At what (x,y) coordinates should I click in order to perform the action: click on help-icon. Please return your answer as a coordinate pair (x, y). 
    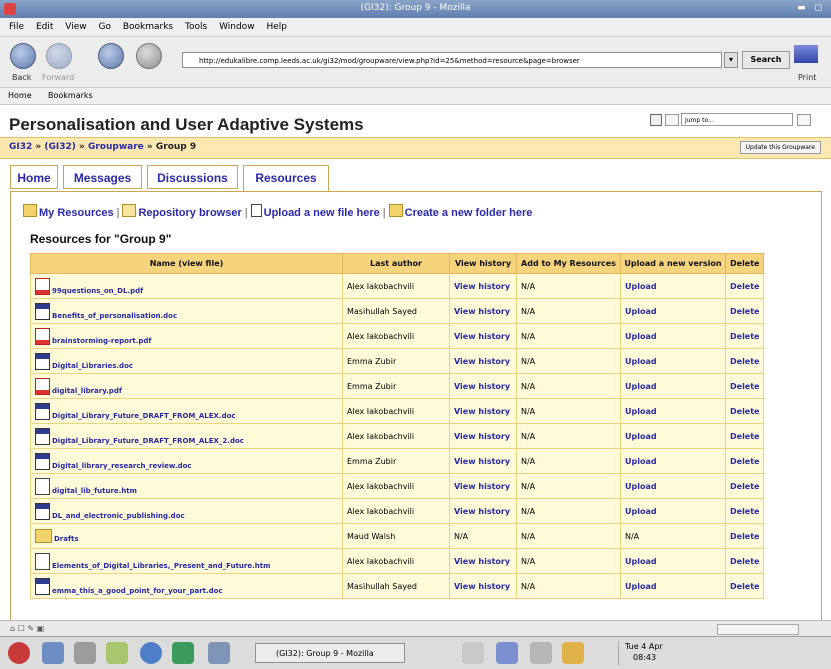
    Looking at the image, I should click on (573, 653).